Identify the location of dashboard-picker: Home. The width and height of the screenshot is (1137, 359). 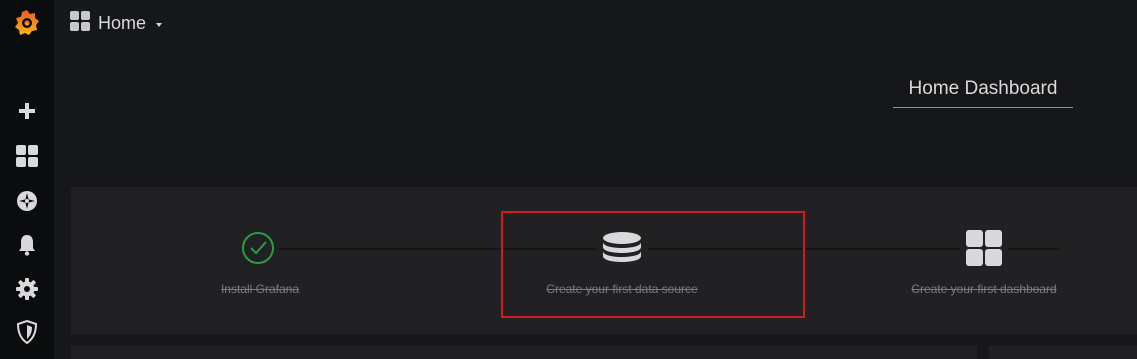
(116, 23).